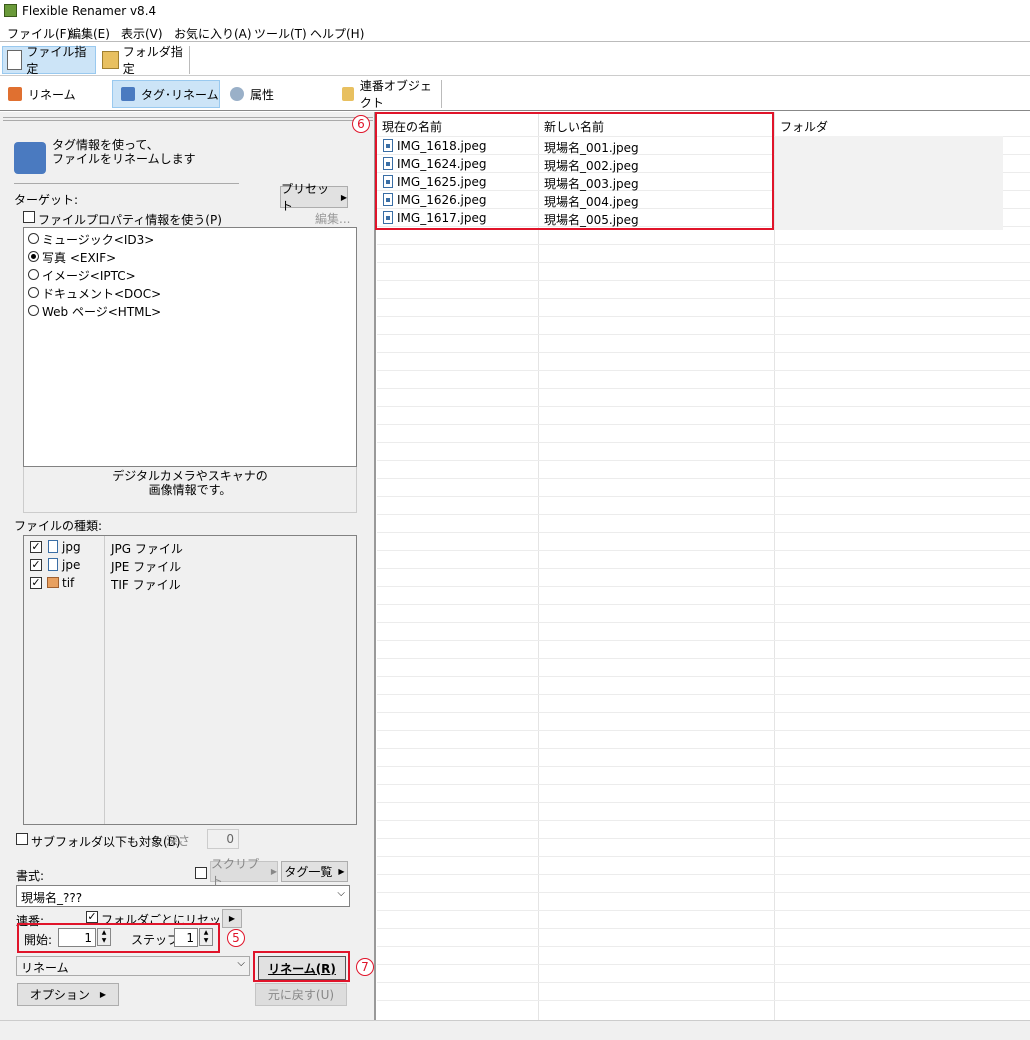 This screenshot has height=1040, width=1030. Describe the element at coordinates (33, 256) in the screenshot. I see `radio-photo` at that location.